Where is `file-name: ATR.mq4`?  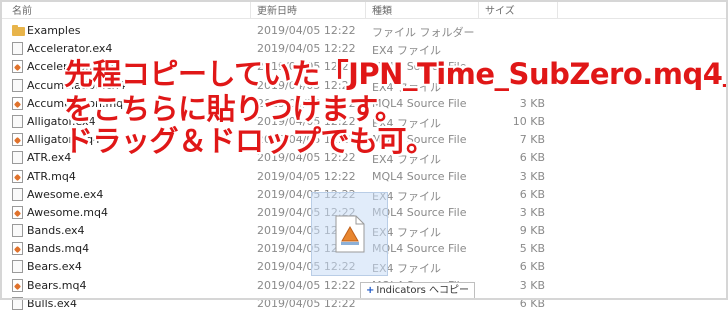 file-name: ATR.mq4 is located at coordinates (51, 176).